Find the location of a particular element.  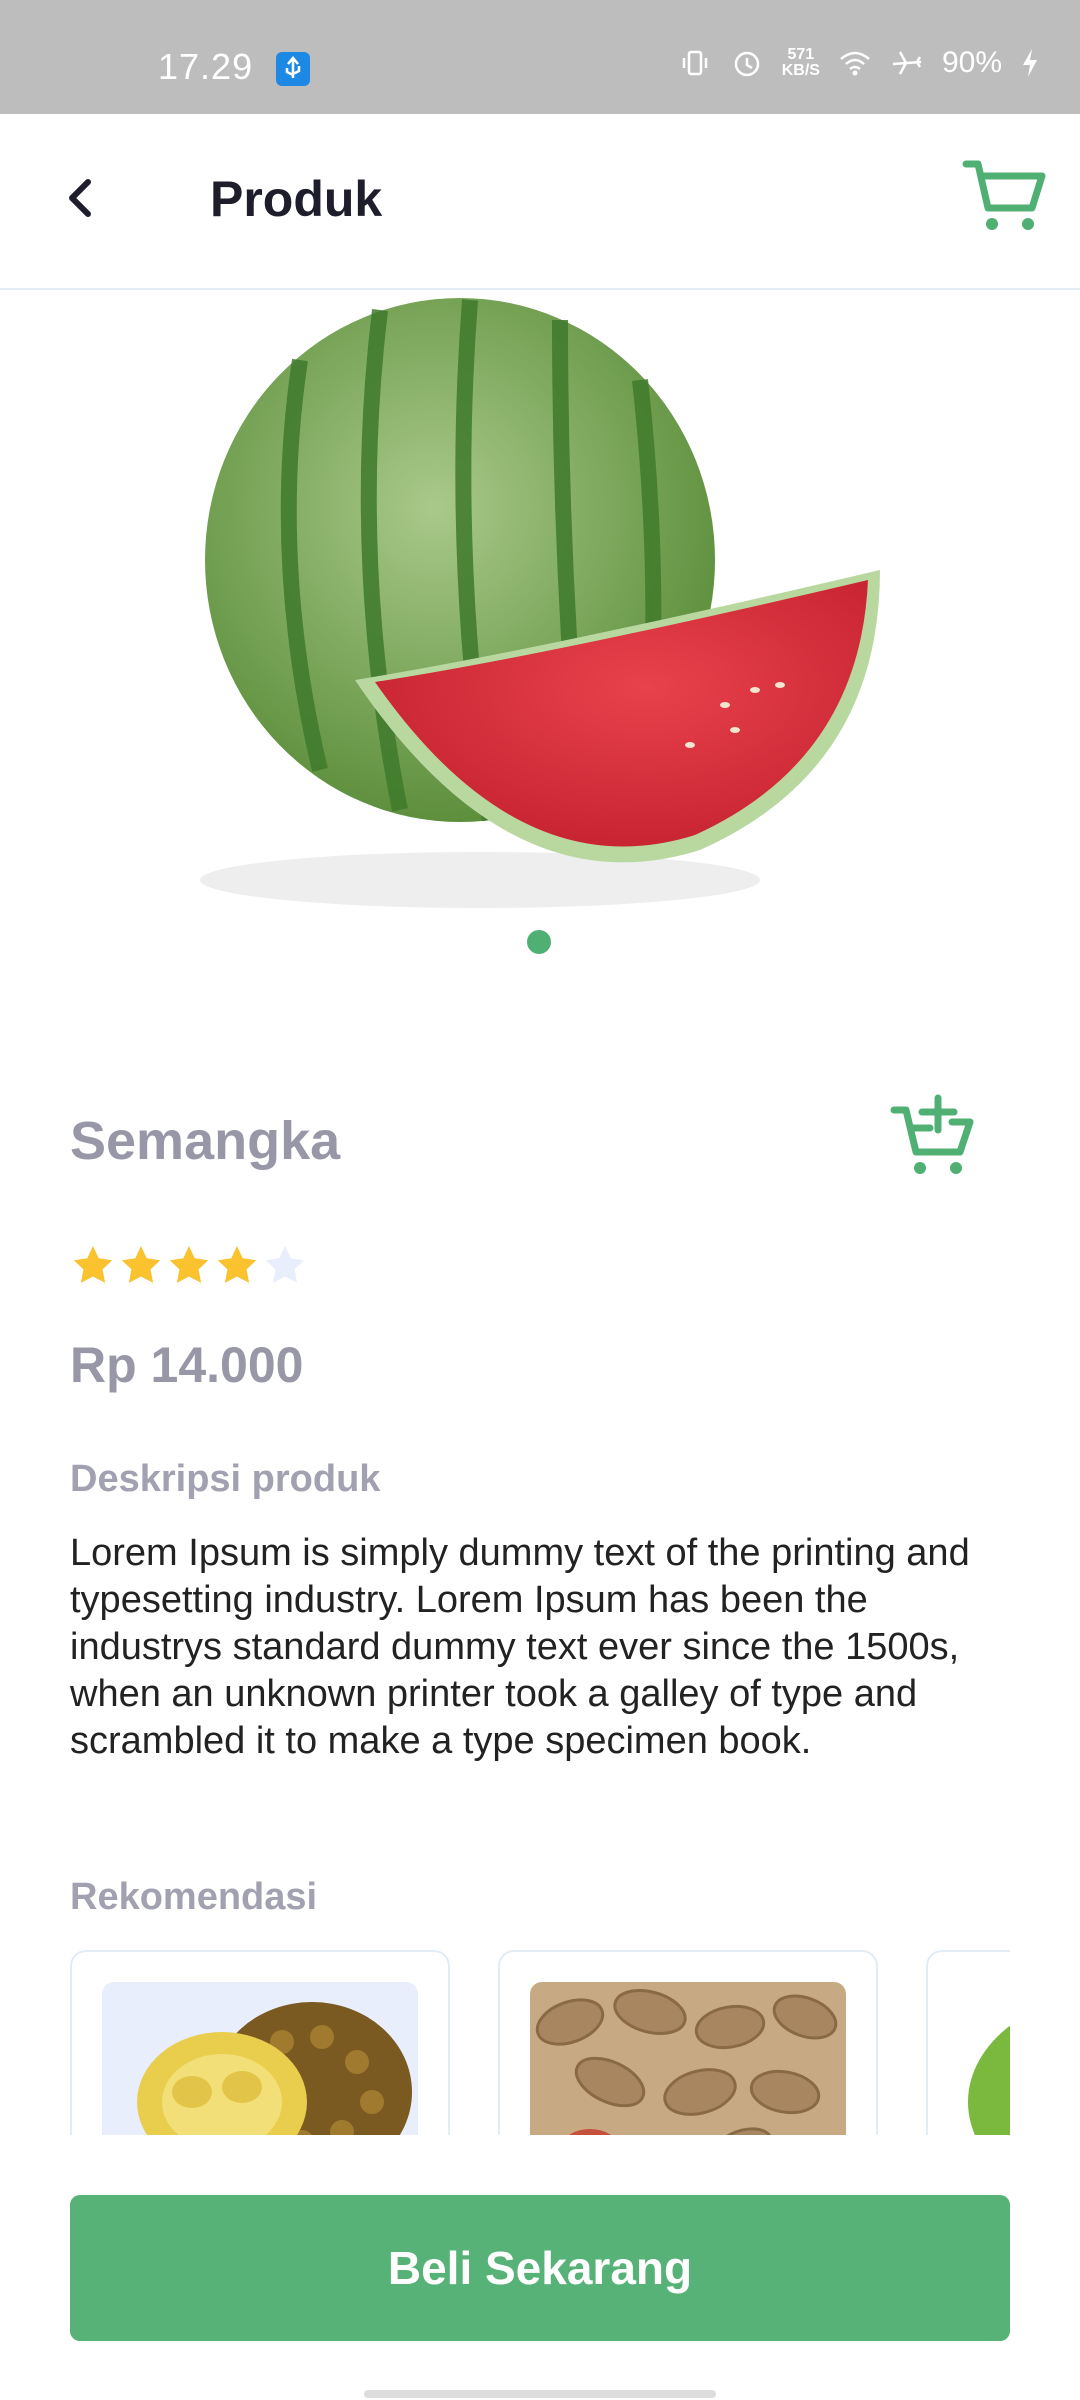

recommendations-label: Rekomendasi is located at coordinates (194, 1897).